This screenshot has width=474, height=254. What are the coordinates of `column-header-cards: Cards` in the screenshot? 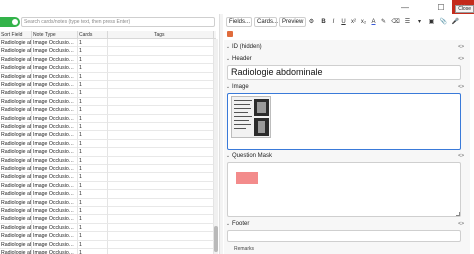 It's located at (93, 35).